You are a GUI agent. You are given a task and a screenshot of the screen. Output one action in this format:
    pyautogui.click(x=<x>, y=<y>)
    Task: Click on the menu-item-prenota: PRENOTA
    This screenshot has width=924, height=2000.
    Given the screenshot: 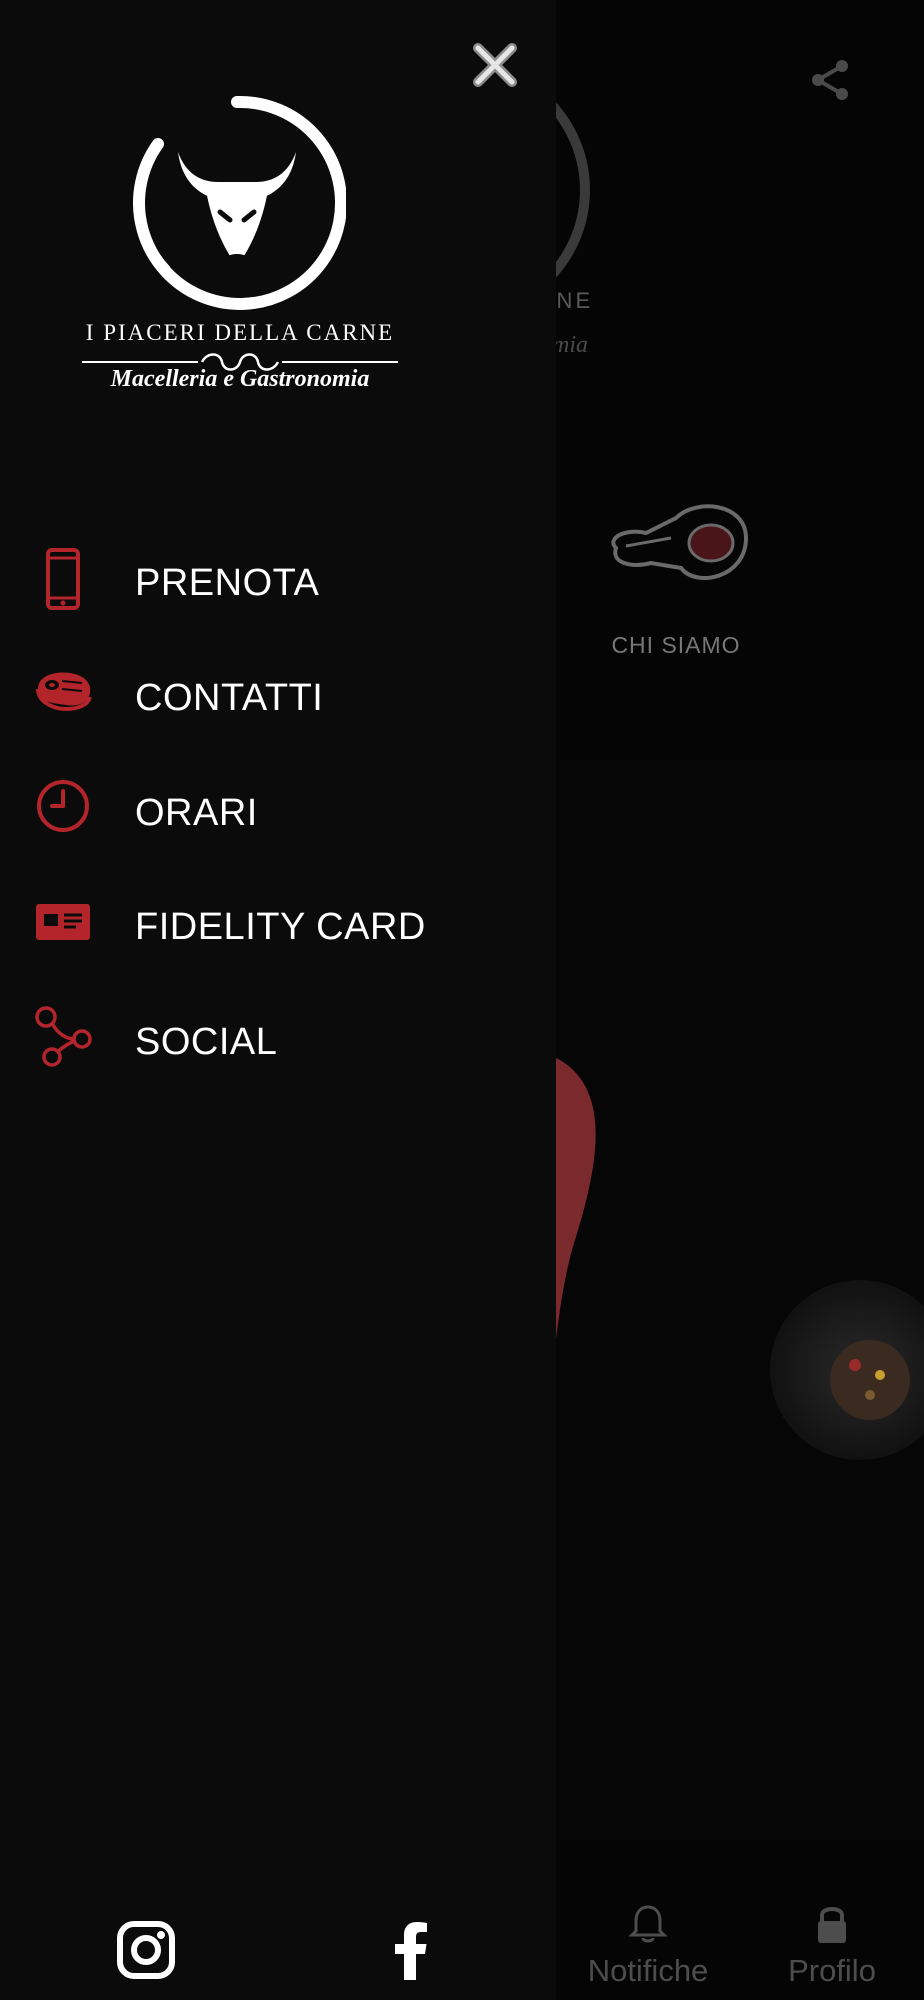 What is the action you would take?
    pyautogui.click(x=278, y=582)
    